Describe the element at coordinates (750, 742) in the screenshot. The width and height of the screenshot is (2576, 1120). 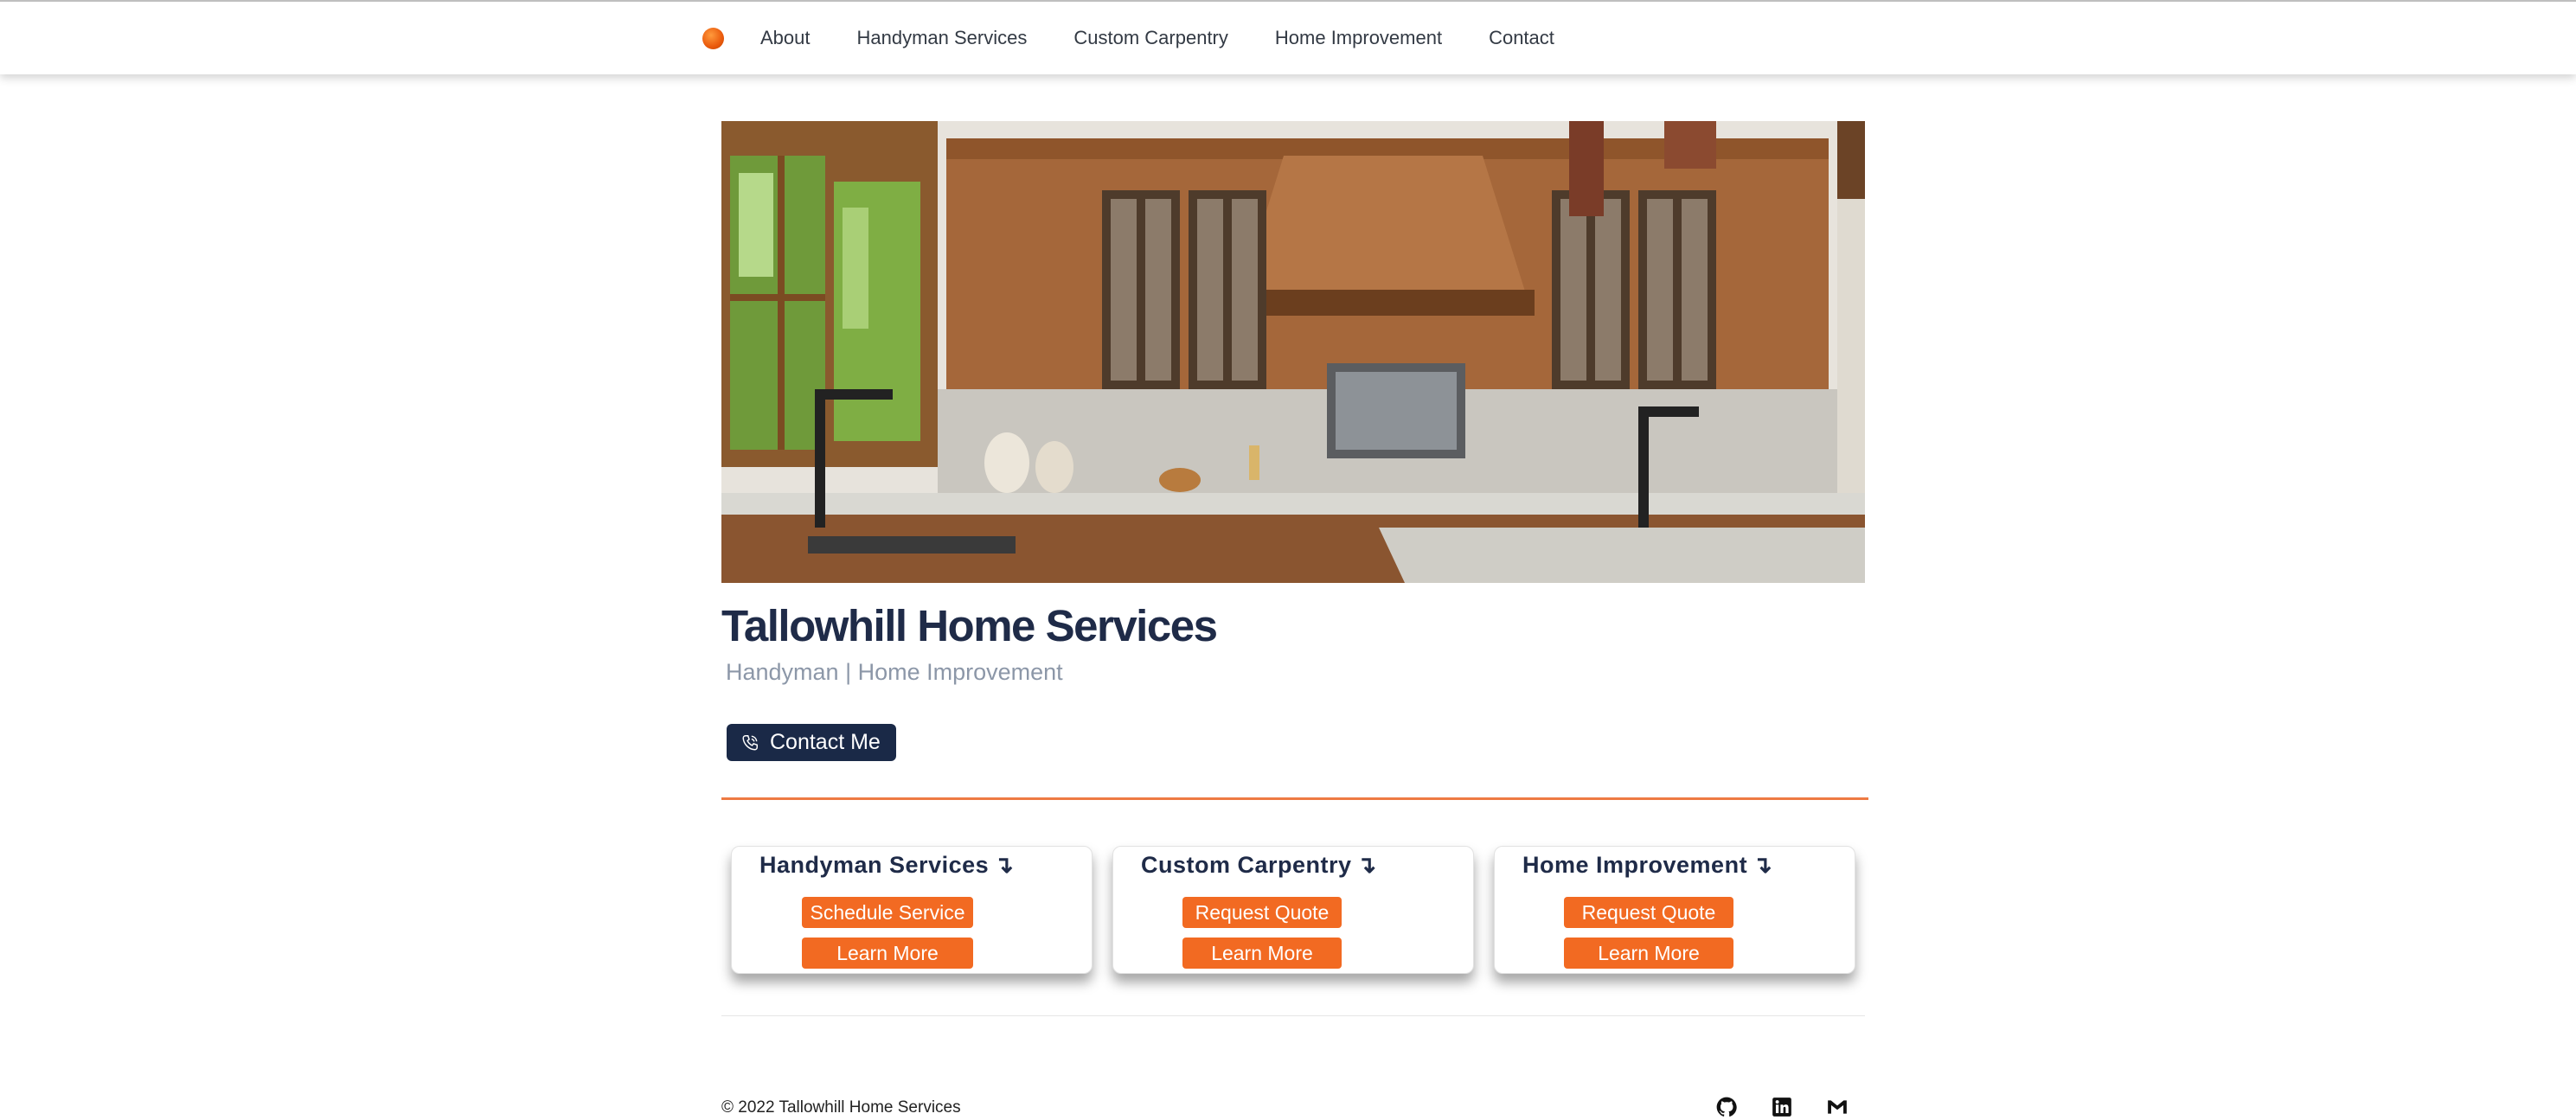
I see `phone-icon` at that location.